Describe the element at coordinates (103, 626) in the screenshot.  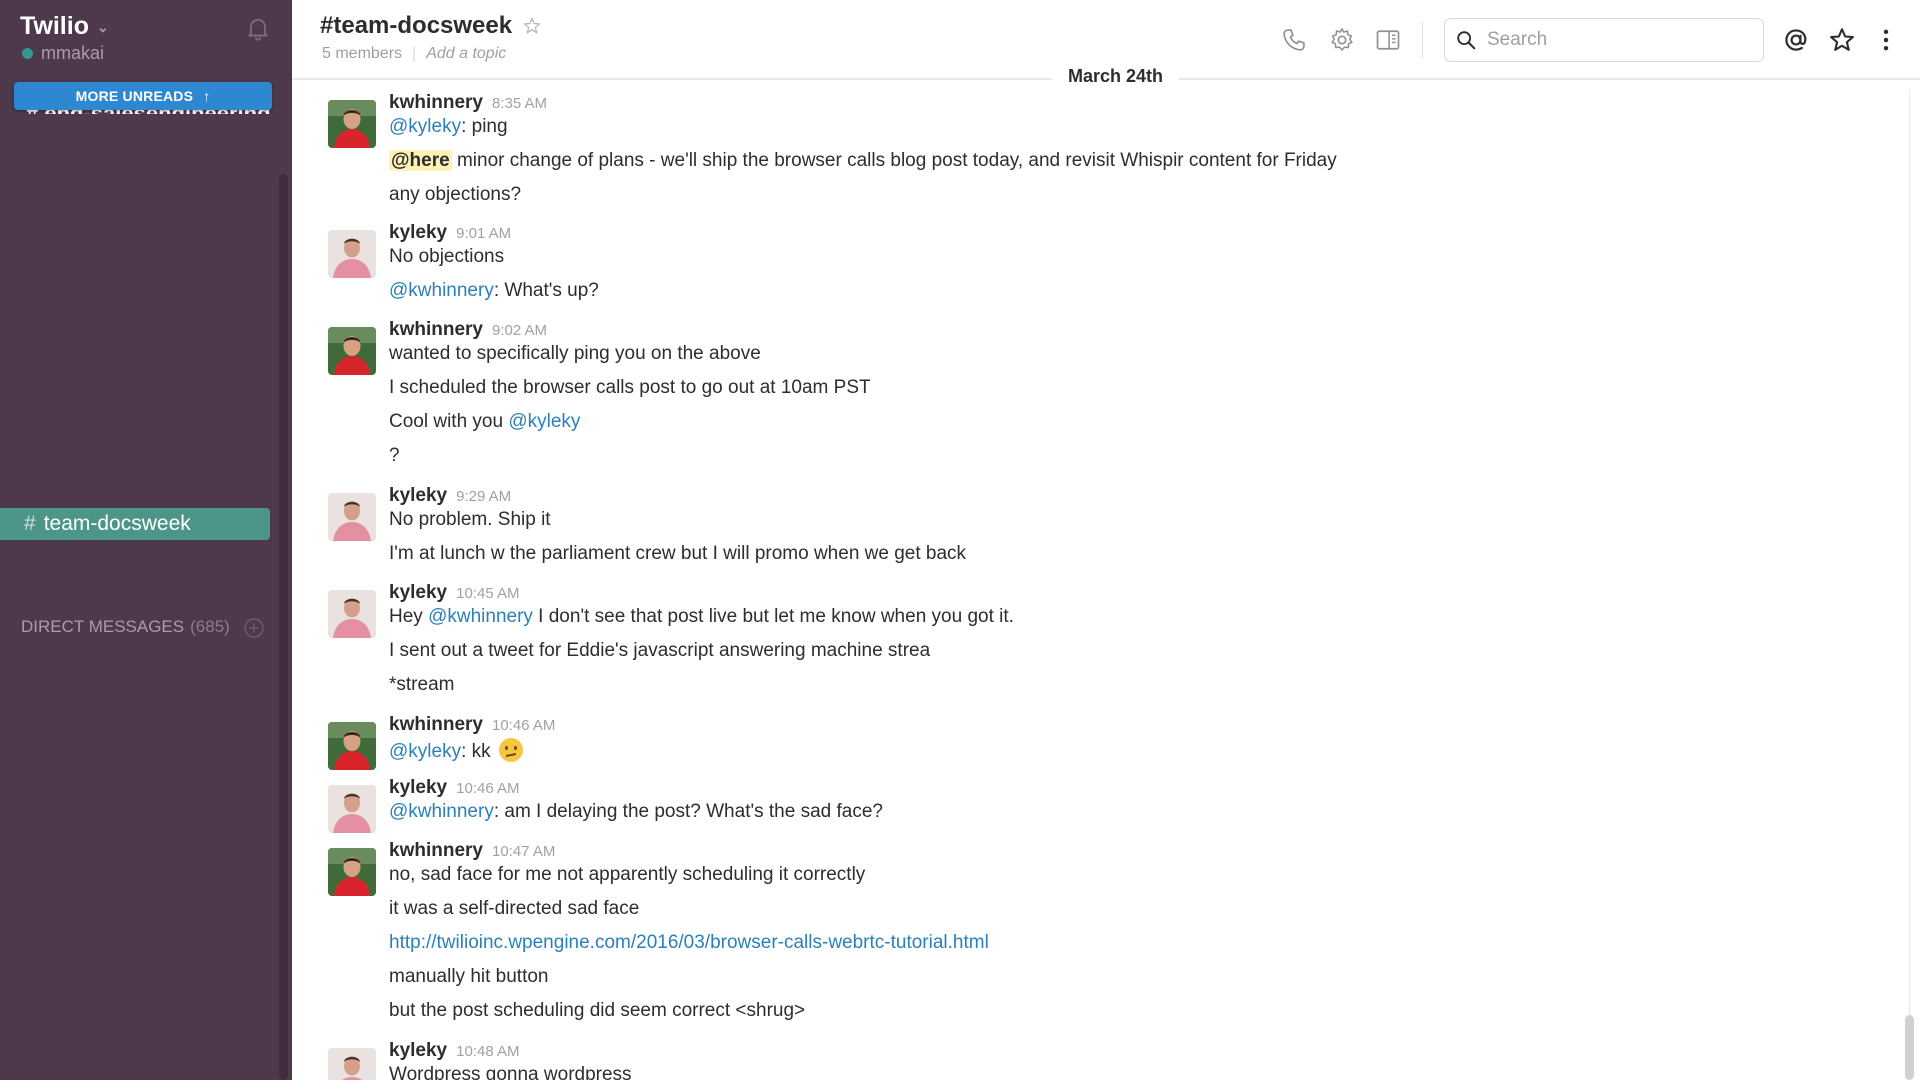
I see `direct-messages-label: DIRECT MESSAGES` at that location.